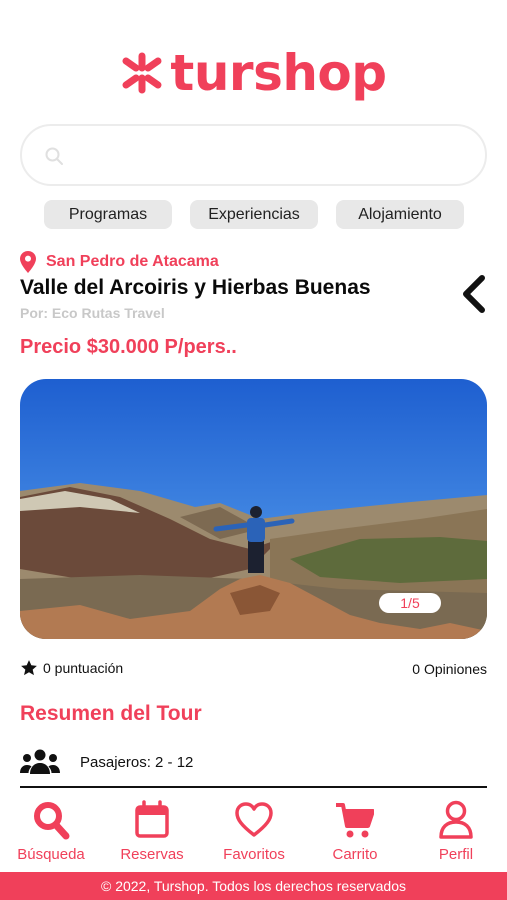  What do you see at coordinates (254, 854) in the screenshot?
I see `nav-label: Favoritos` at bounding box center [254, 854].